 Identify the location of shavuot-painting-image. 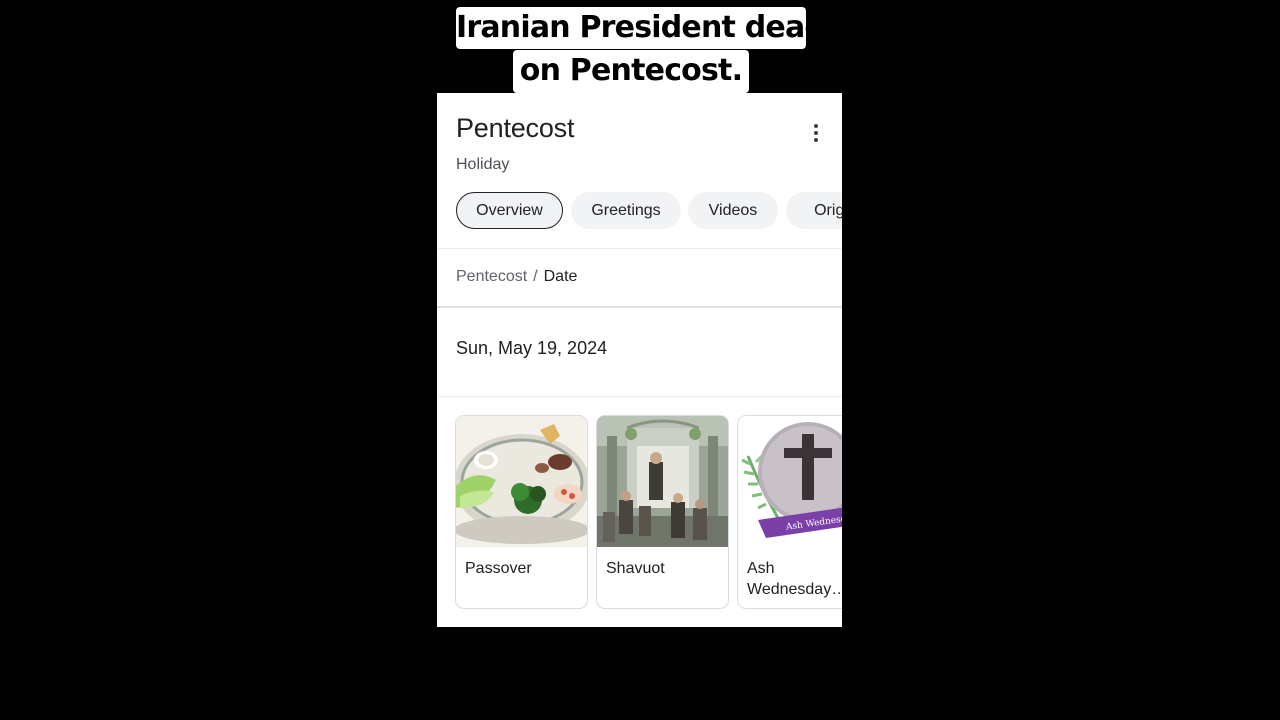
(662, 481).